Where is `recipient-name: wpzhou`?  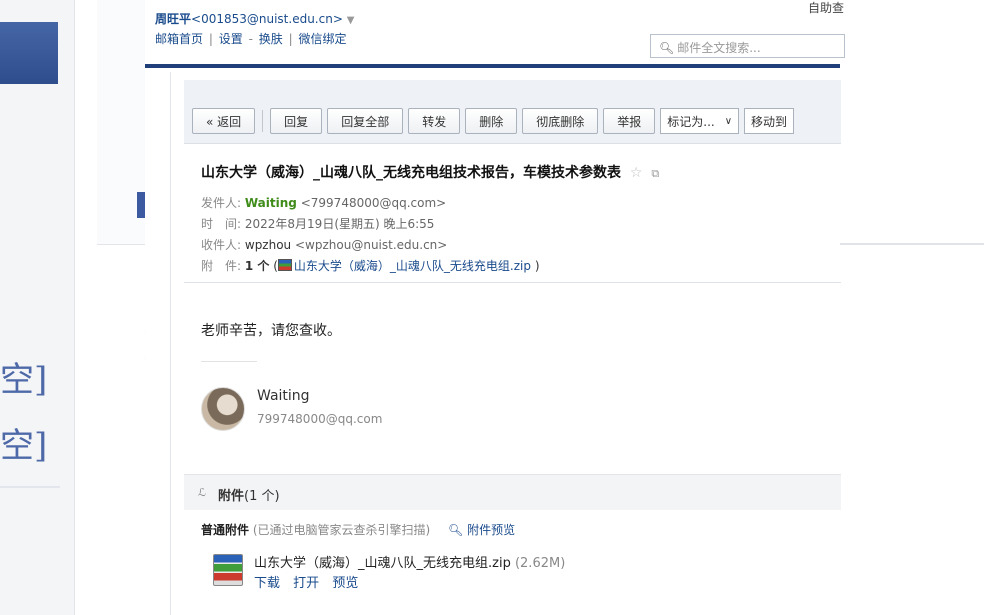 recipient-name: wpzhou is located at coordinates (268, 245).